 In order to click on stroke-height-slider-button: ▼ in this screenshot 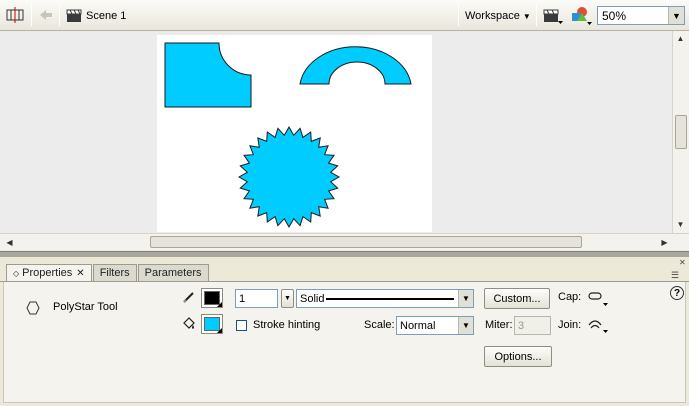, I will do `click(287, 298)`.